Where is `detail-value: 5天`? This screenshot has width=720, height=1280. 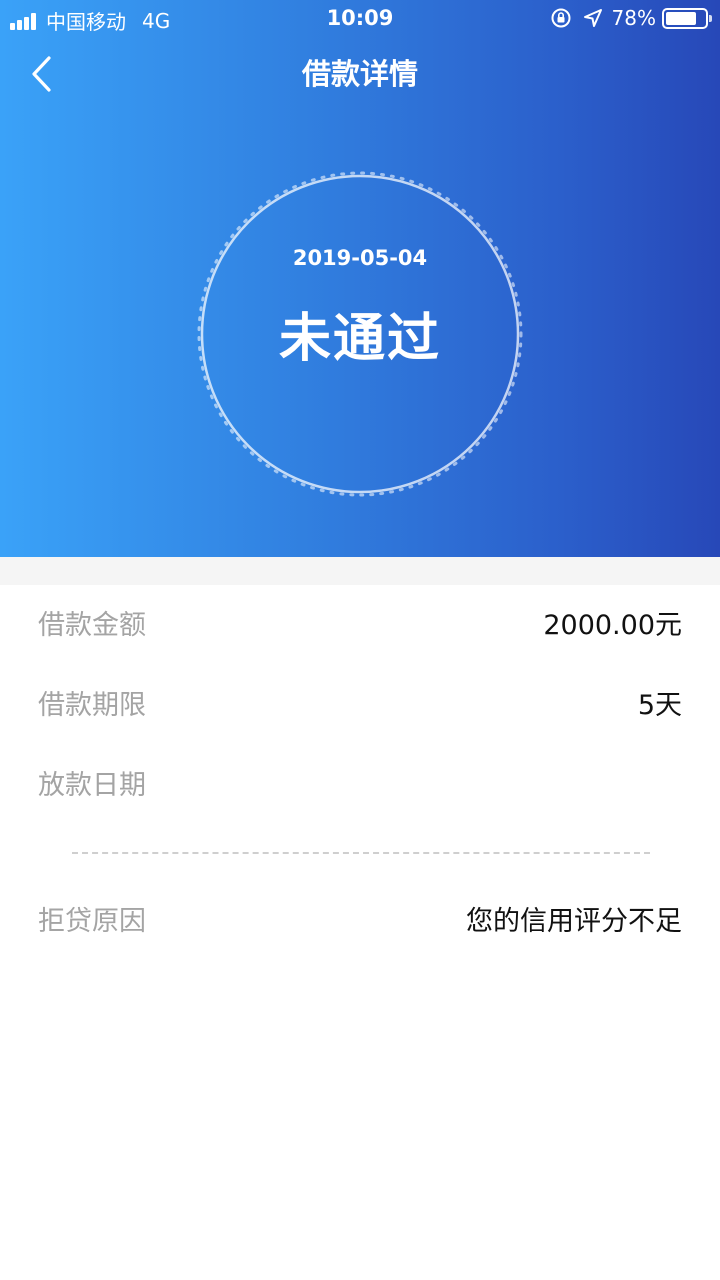 detail-value: 5天 is located at coordinates (659, 705).